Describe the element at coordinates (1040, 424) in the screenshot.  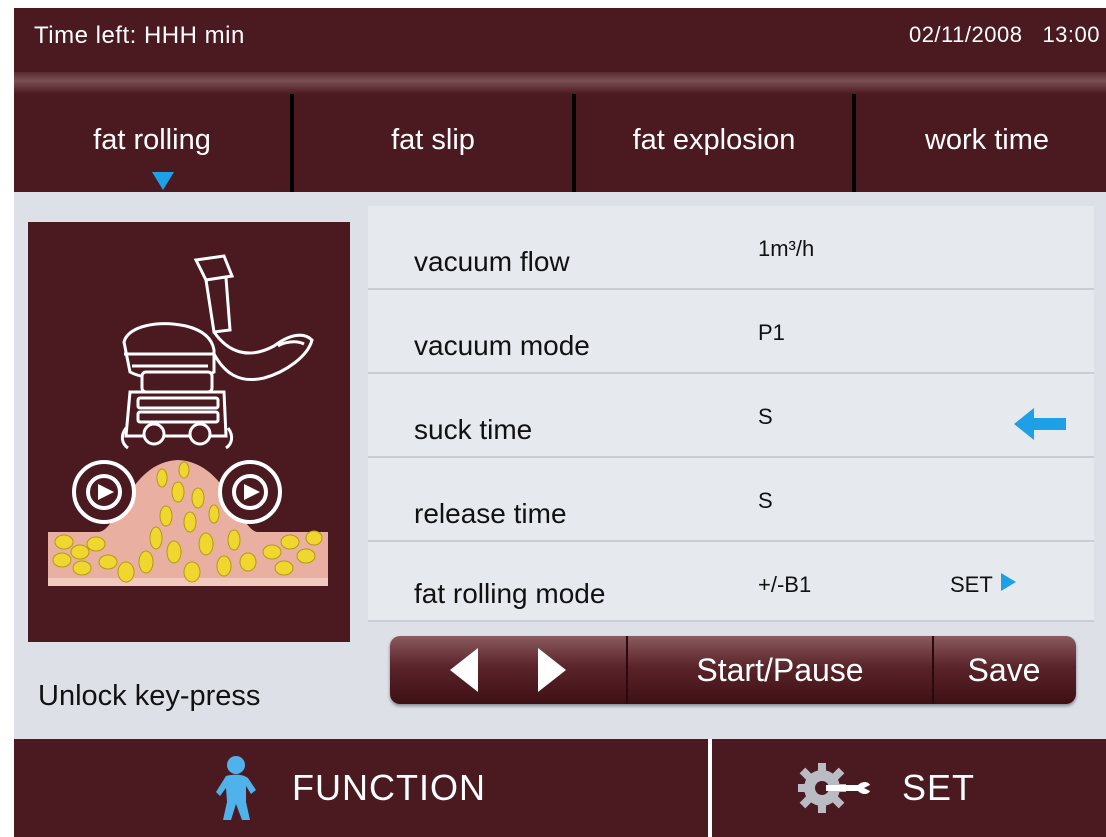
I see `arrow-left-icon` at that location.